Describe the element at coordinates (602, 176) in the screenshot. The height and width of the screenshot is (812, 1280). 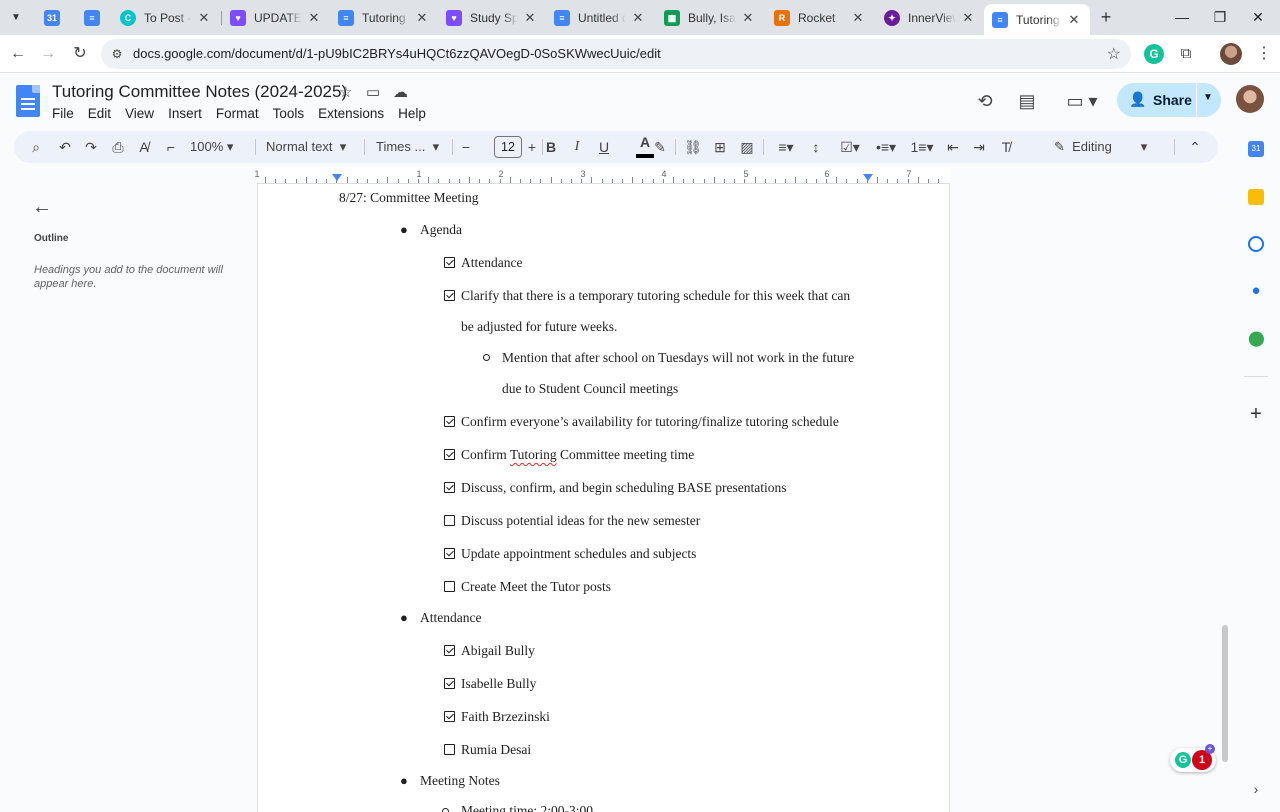
I see `horizontal-ruler: 1 1 2 3 4 5 6 7` at that location.